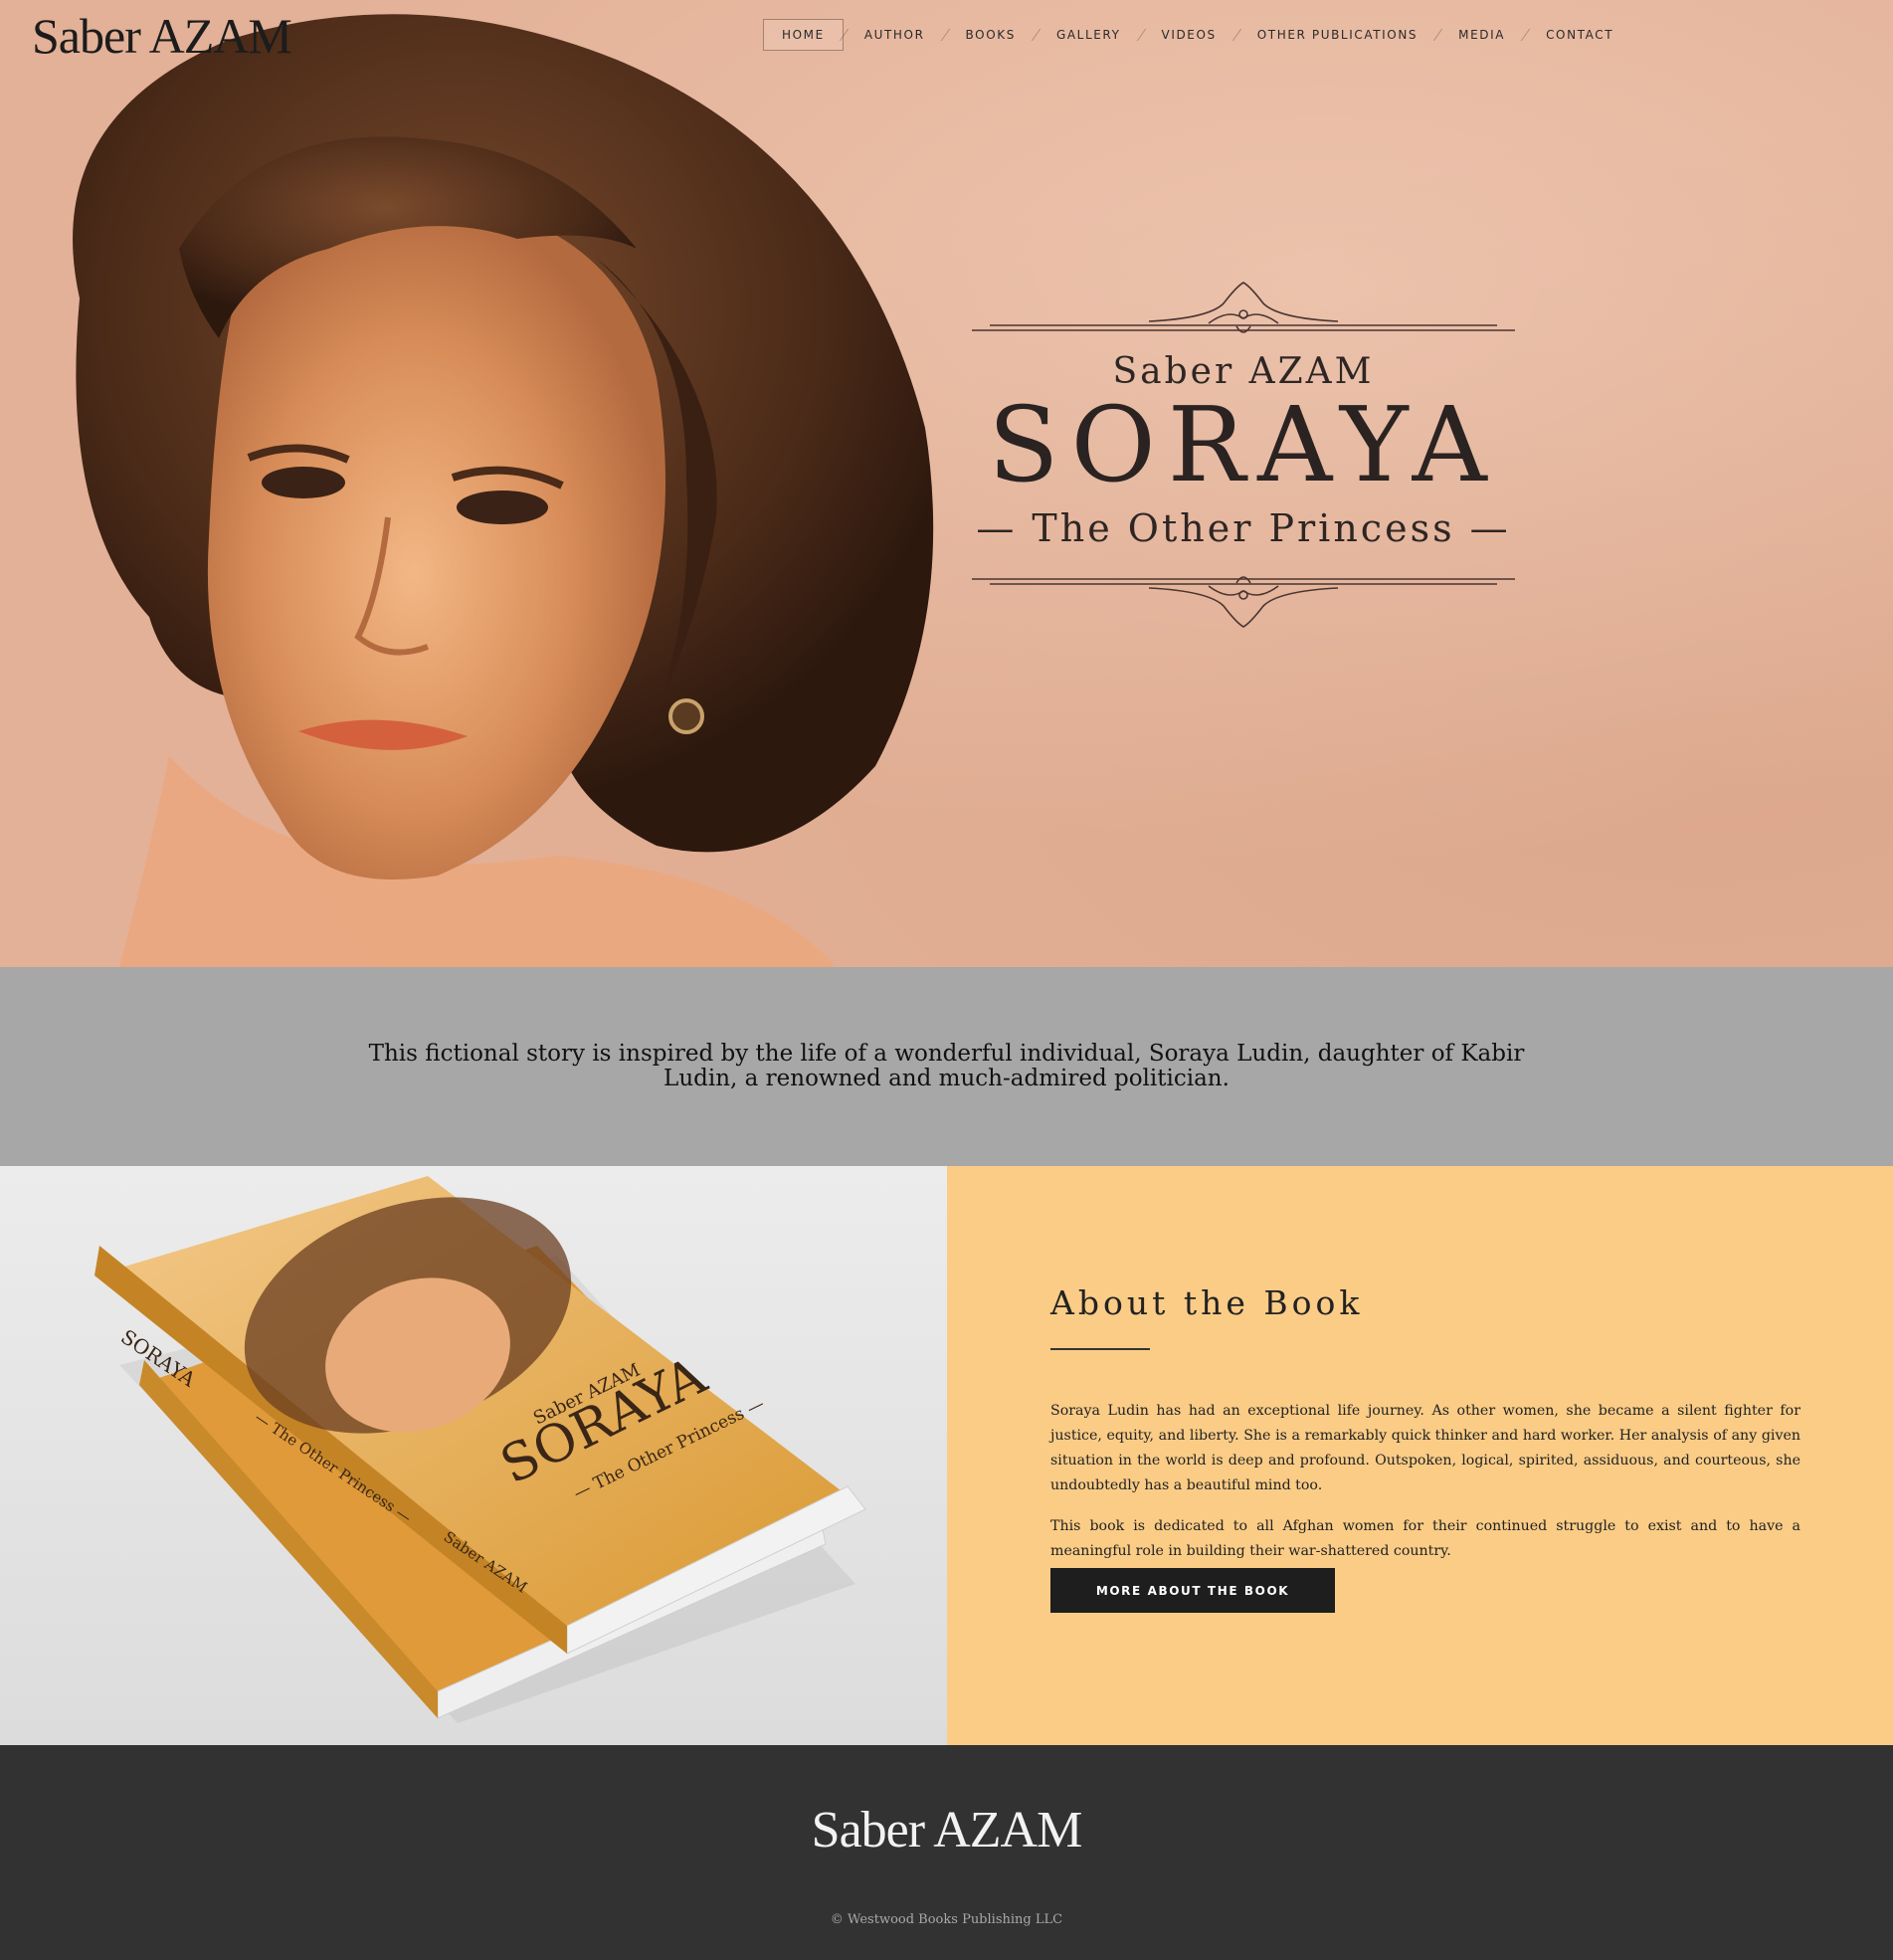  Describe the element at coordinates (1579, 35) in the screenshot. I see `nav-contact: CONTACT` at that location.